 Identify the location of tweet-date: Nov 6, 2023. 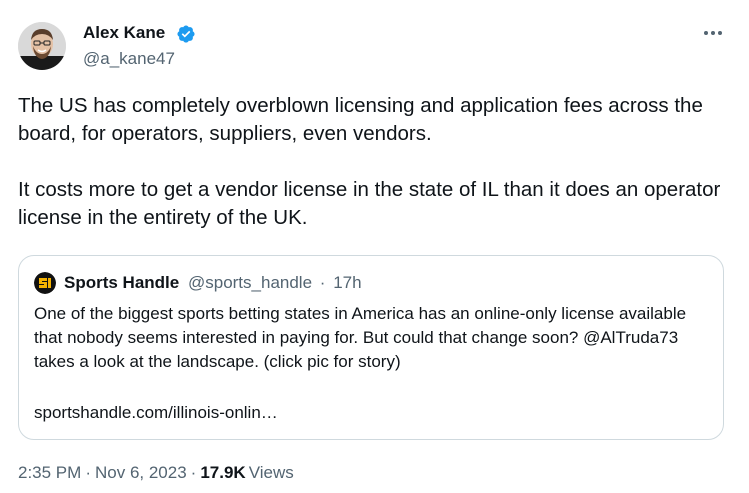
(141, 472).